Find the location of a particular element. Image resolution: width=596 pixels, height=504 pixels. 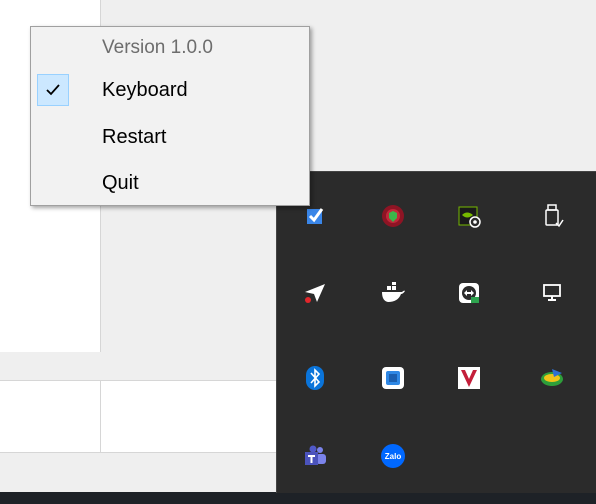

docker-whale-icon is located at coordinates (393, 293).